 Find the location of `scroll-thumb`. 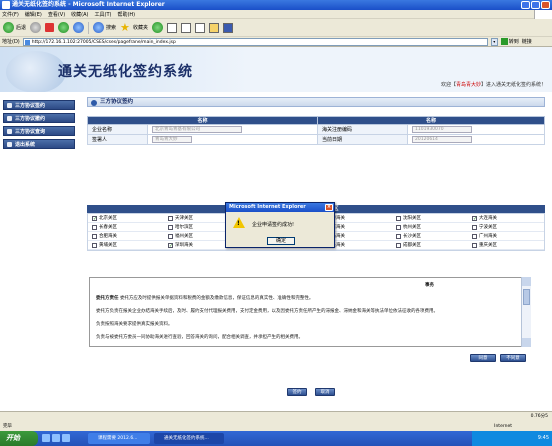

scroll-thumb is located at coordinates (526, 297).